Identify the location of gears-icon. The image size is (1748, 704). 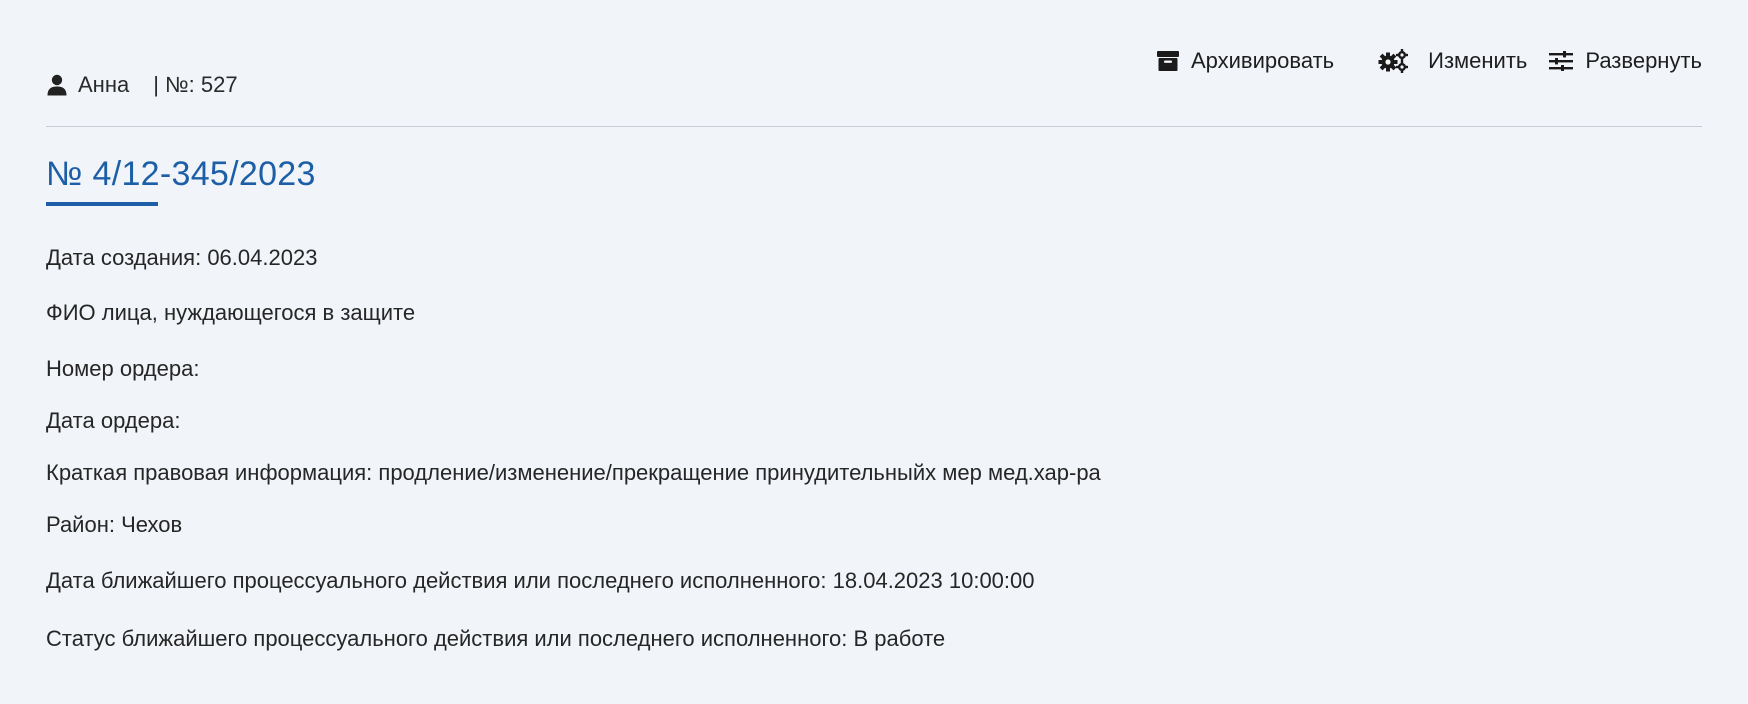
(1393, 61).